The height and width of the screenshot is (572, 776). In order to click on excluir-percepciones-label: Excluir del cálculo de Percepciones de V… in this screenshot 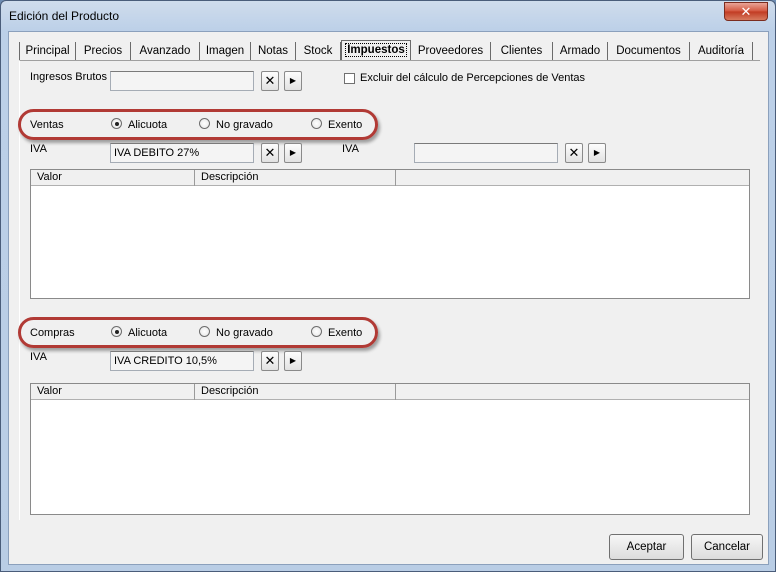, I will do `click(473, 78)`.